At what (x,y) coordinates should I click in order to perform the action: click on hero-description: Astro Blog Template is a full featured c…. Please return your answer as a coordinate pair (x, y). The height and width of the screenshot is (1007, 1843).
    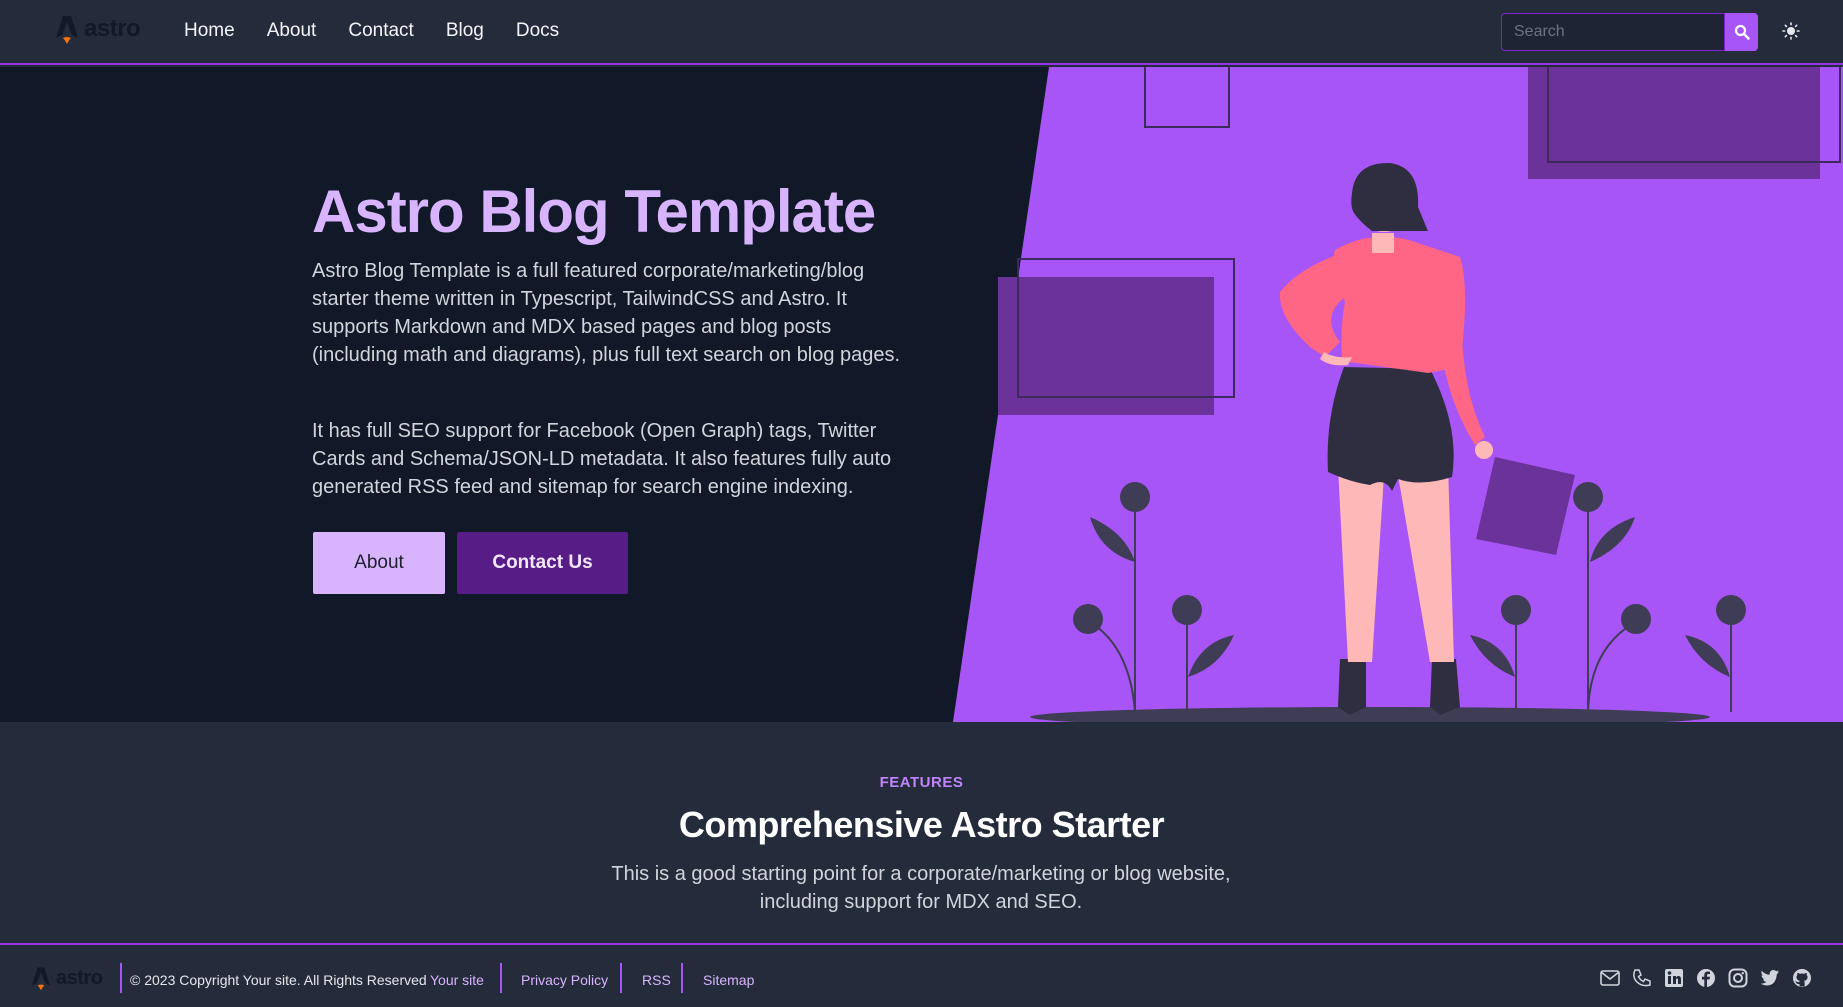
    Looking at the image, I should click on (606, 313).